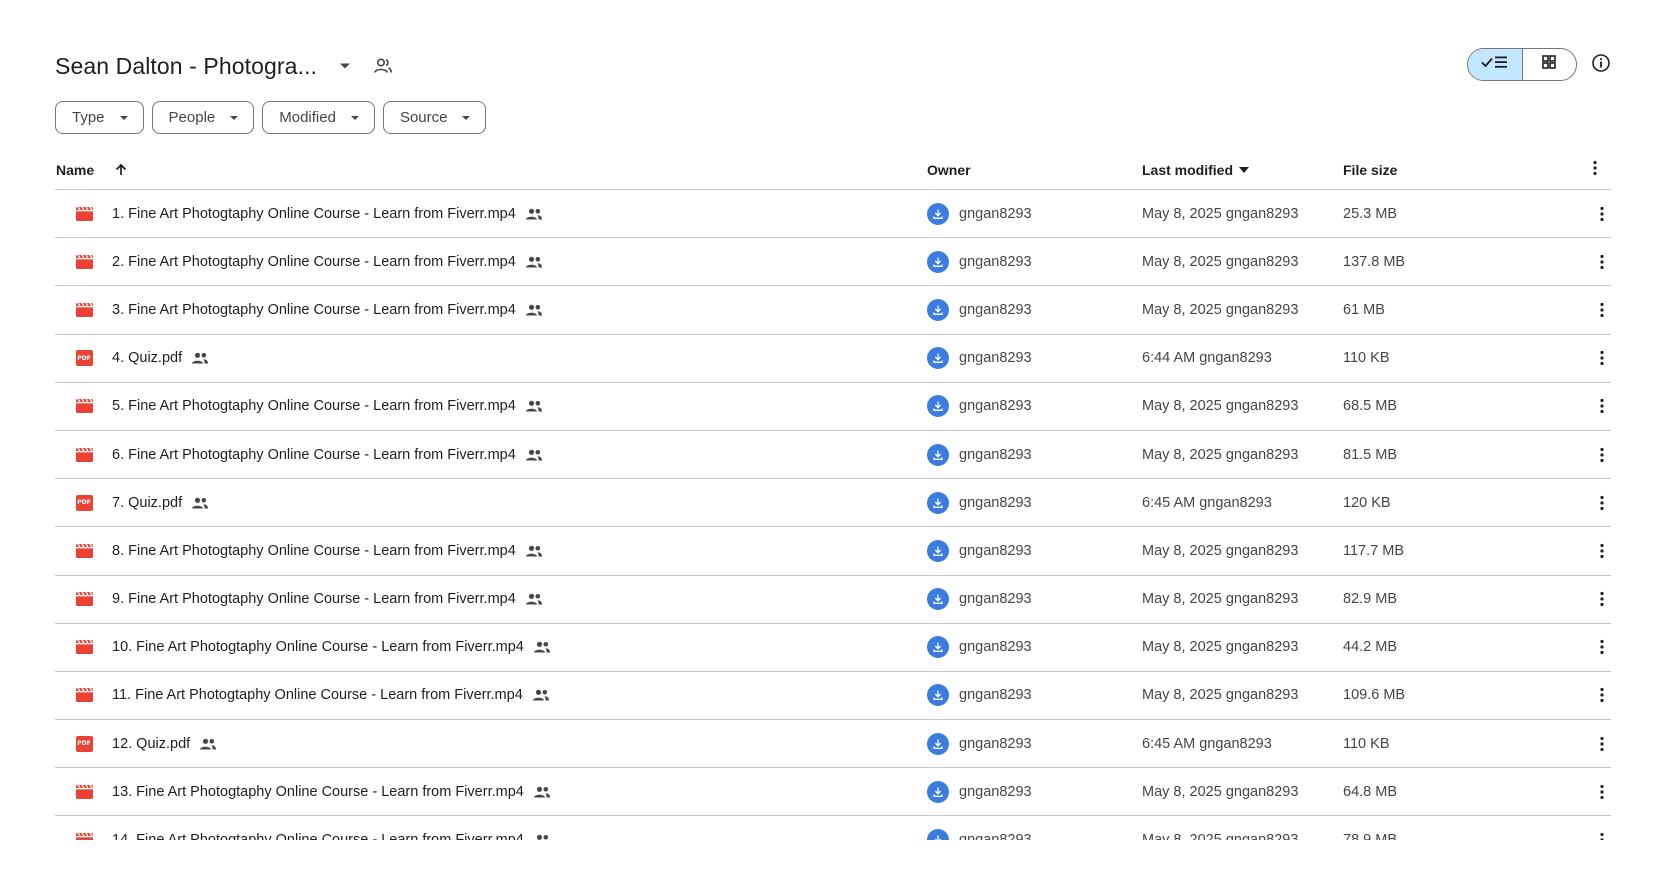  What do you see at coordinates (92, 170) in the screenshot?
I see `column-name: Name` at bounding box center [92, 170].